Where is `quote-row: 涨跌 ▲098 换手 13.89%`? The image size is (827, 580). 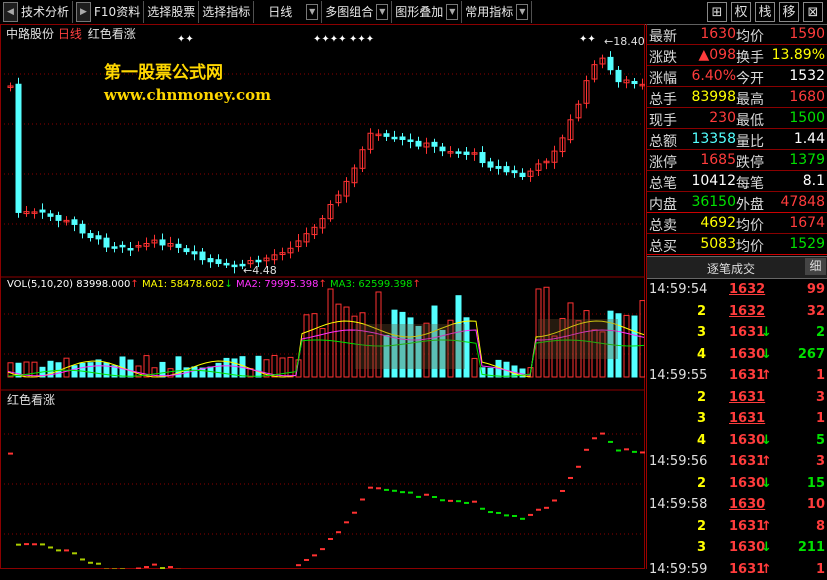 quote-row: 涨跌 ▲098 换手 13.89% is located at coordinates (737, 55).